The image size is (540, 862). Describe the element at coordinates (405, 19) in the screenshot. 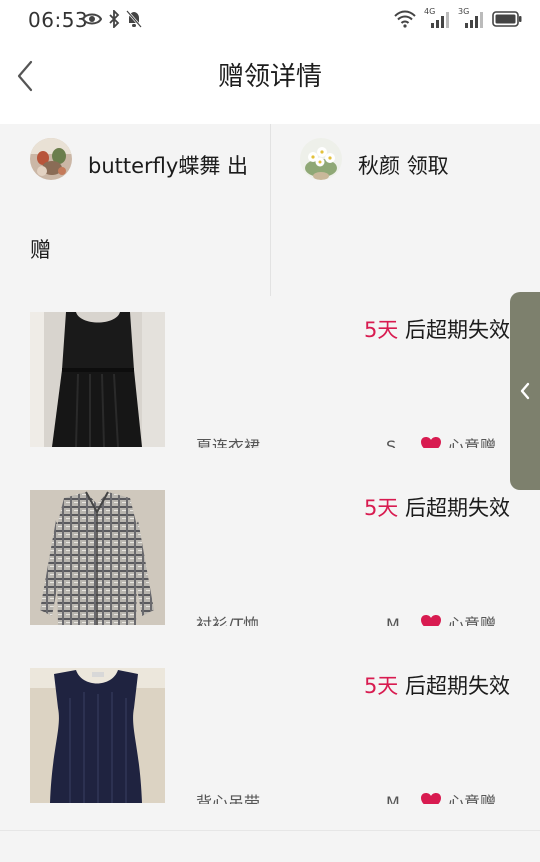

I see `wifi-icon` at that location.